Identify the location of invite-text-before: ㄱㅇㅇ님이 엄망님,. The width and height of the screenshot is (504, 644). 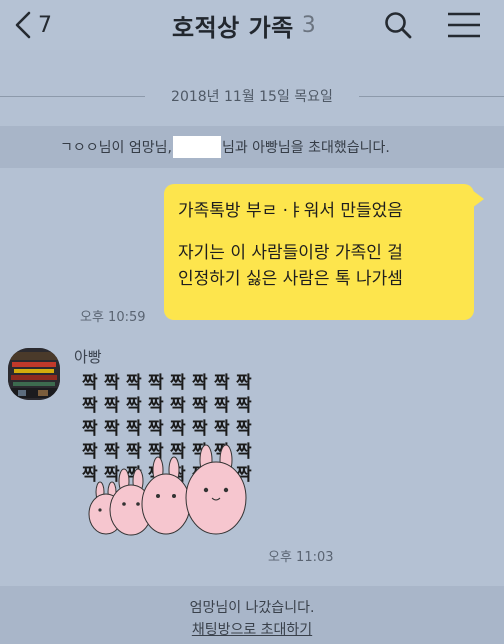
(116, 148).